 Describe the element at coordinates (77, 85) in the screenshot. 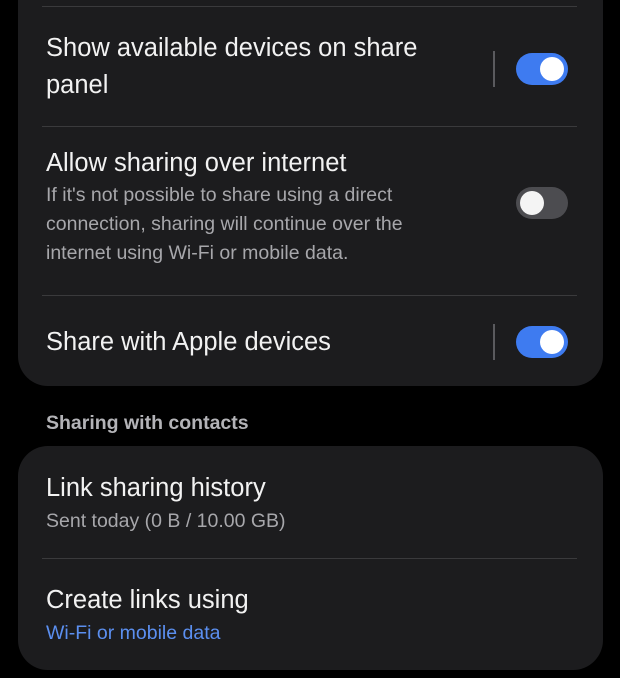

I see `setting-title-line: panel` at that location.